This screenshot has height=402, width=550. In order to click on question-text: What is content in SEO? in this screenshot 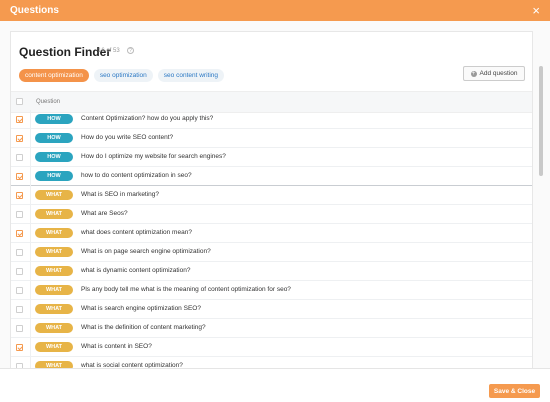, I will do `click(116, 346)`.